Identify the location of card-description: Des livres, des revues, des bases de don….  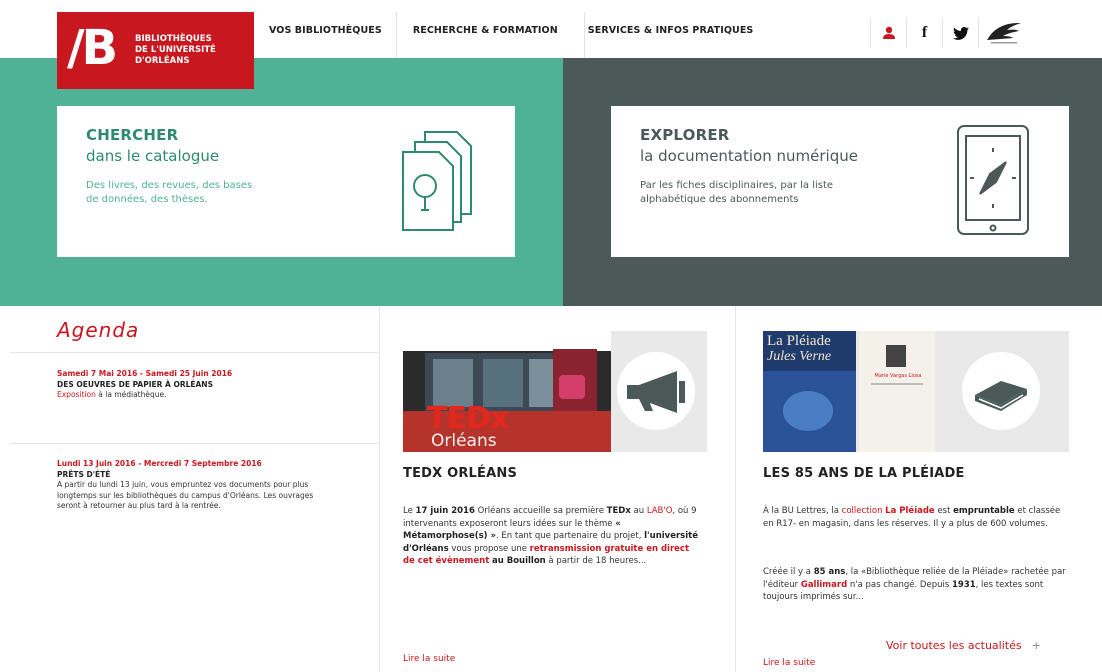
(169, 192).